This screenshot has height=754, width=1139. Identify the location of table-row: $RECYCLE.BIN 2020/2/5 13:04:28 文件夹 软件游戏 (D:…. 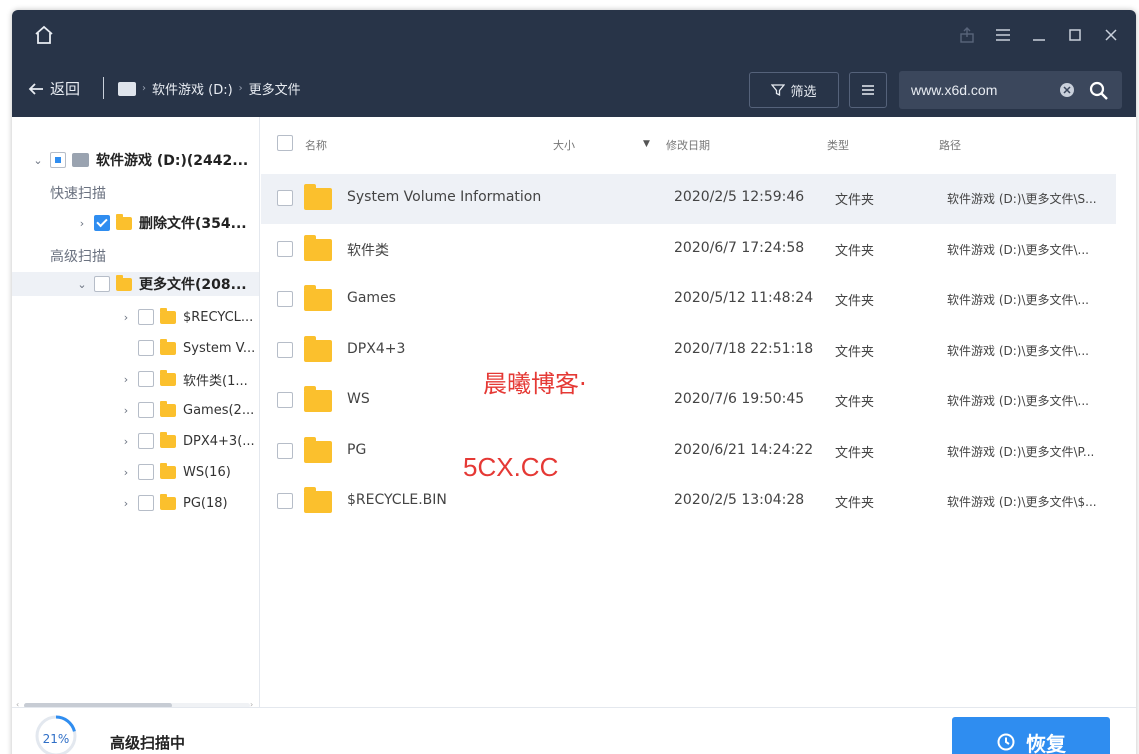
(688, 502).